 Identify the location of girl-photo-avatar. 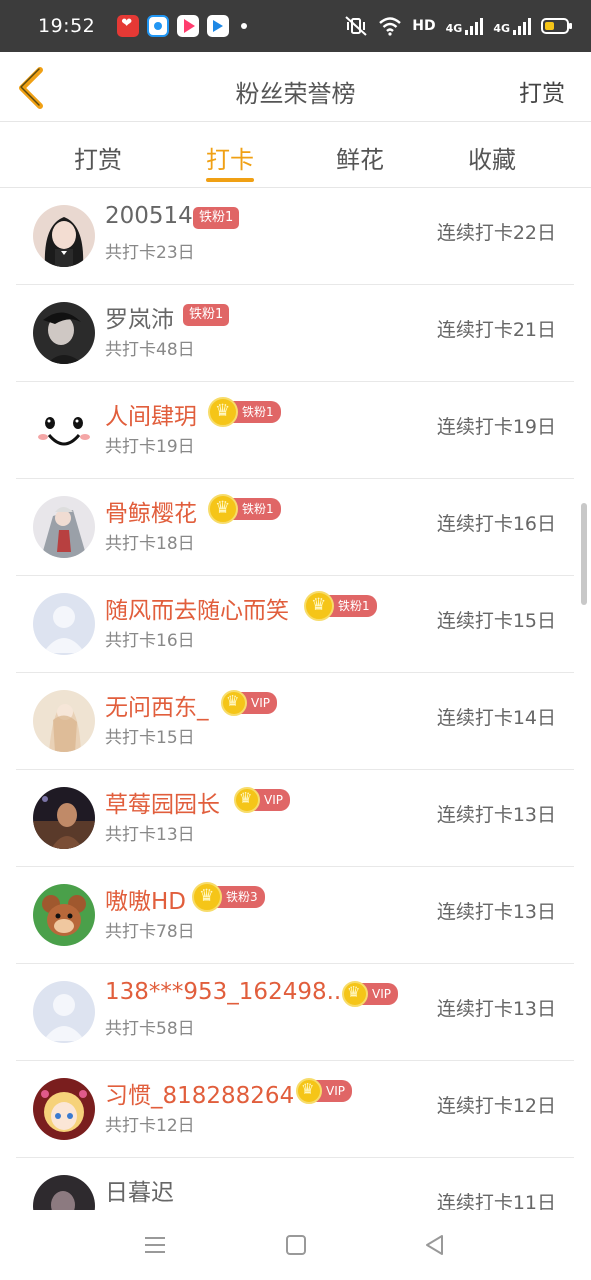
(64, 236).